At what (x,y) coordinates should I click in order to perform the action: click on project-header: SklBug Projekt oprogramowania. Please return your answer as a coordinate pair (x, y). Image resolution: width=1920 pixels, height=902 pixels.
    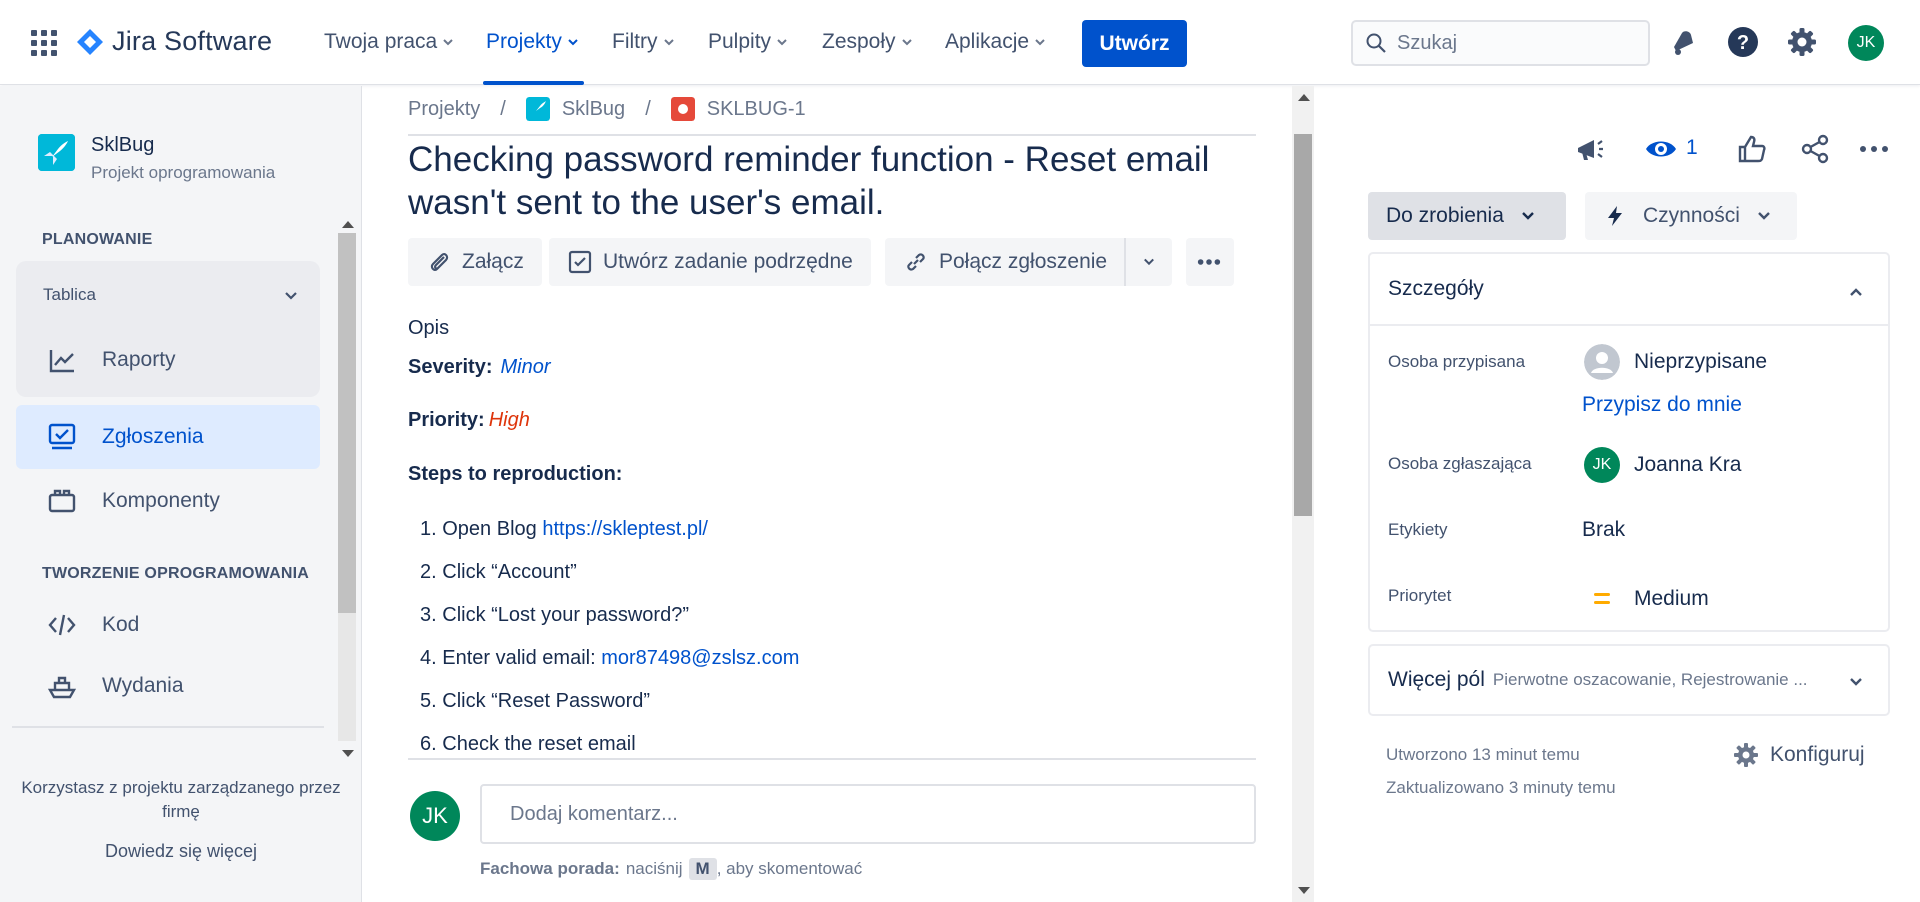
    Looking at the image, I should click on (156, 158).